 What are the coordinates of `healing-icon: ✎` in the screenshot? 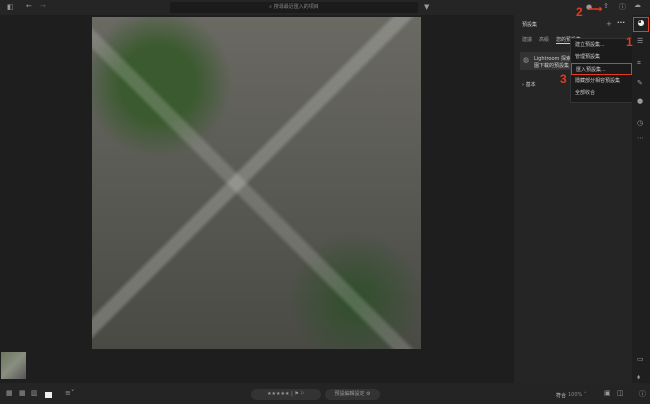 It's located at (640, 83).